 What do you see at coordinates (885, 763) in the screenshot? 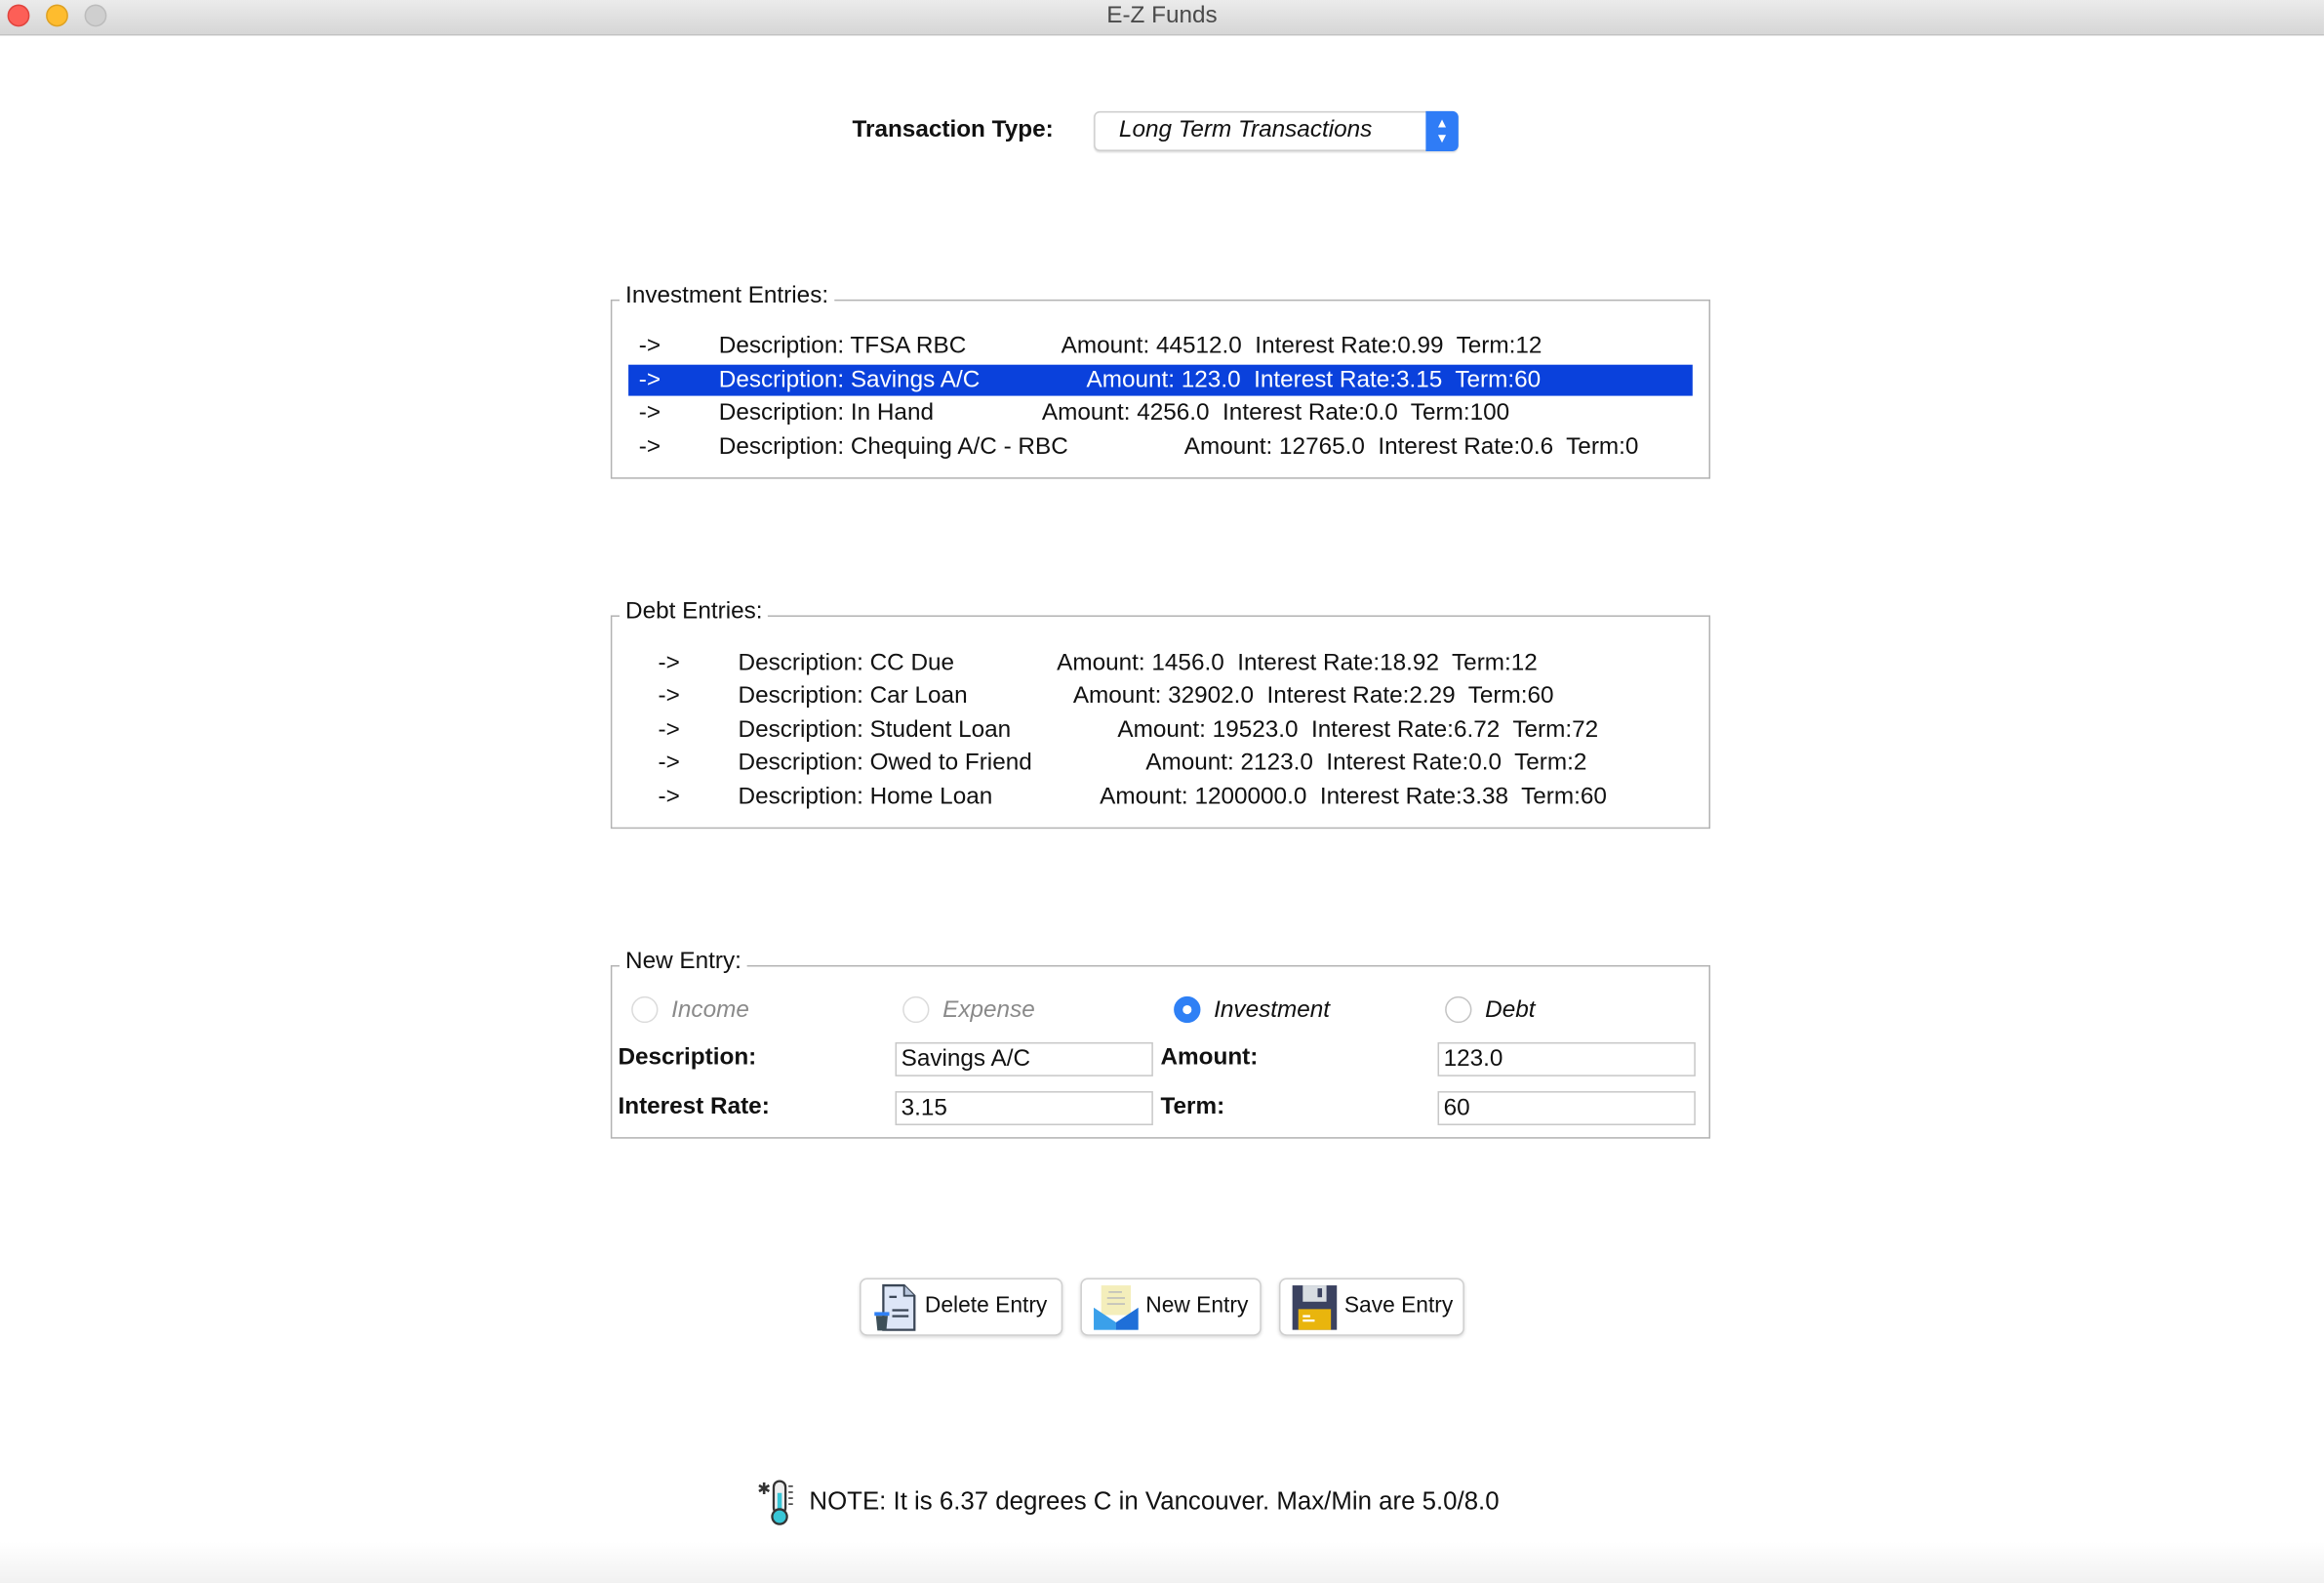
I see `entry-description: Description: Owed to Friend` at bounding box center [885, 763].